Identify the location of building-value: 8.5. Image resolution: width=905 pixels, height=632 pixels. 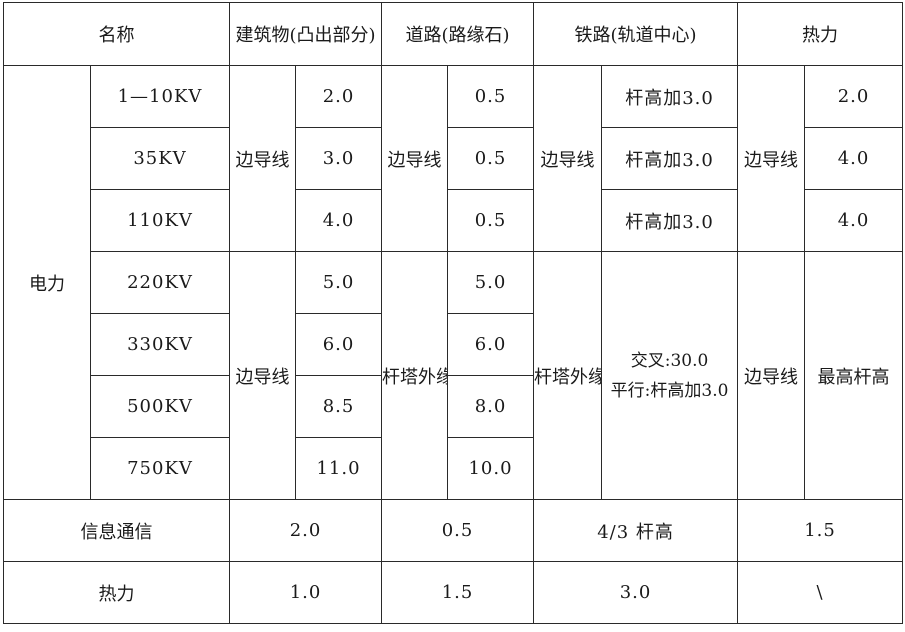
(338, 406).